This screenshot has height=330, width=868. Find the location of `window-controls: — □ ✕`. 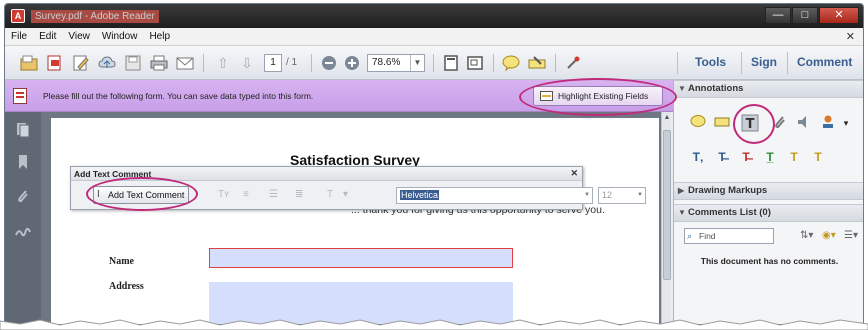

window-controls: — □ ✕ is located at coordinates (812, 15).